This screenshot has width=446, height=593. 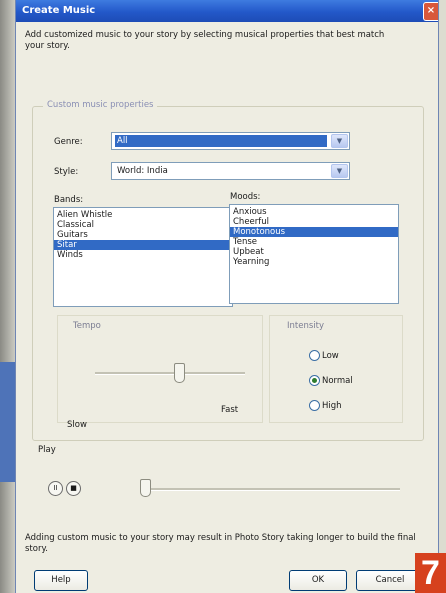 I want to click on band-list-item: Alien Whistle, so click(x=143, y=215).